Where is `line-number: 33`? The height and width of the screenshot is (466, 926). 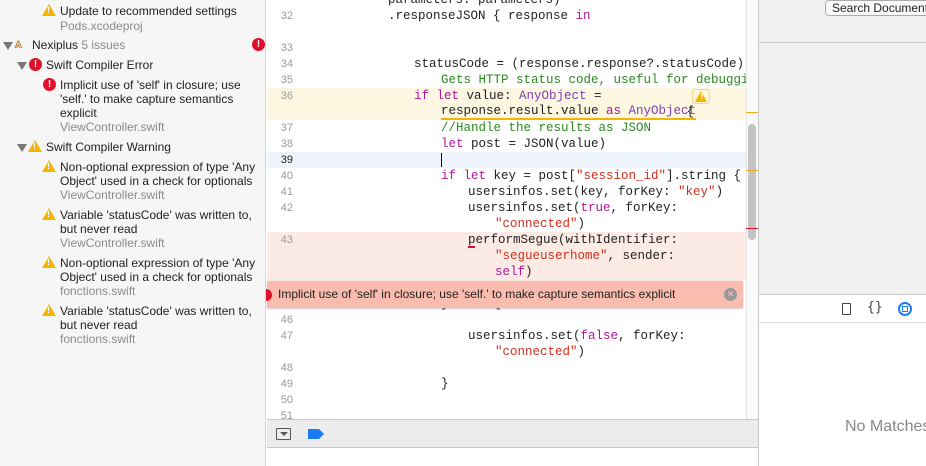 line-number: 33 is located at coordinates (286, 48).